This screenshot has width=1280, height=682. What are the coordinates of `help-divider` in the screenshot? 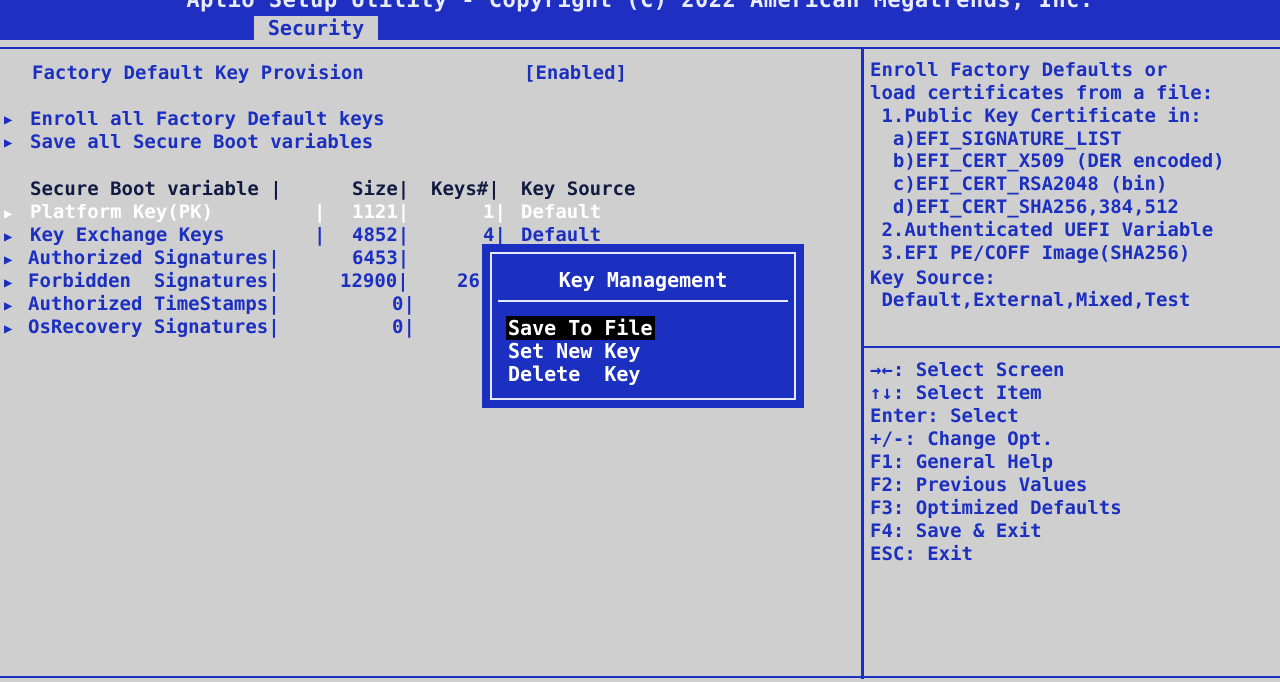 It's located at (1072, 347).